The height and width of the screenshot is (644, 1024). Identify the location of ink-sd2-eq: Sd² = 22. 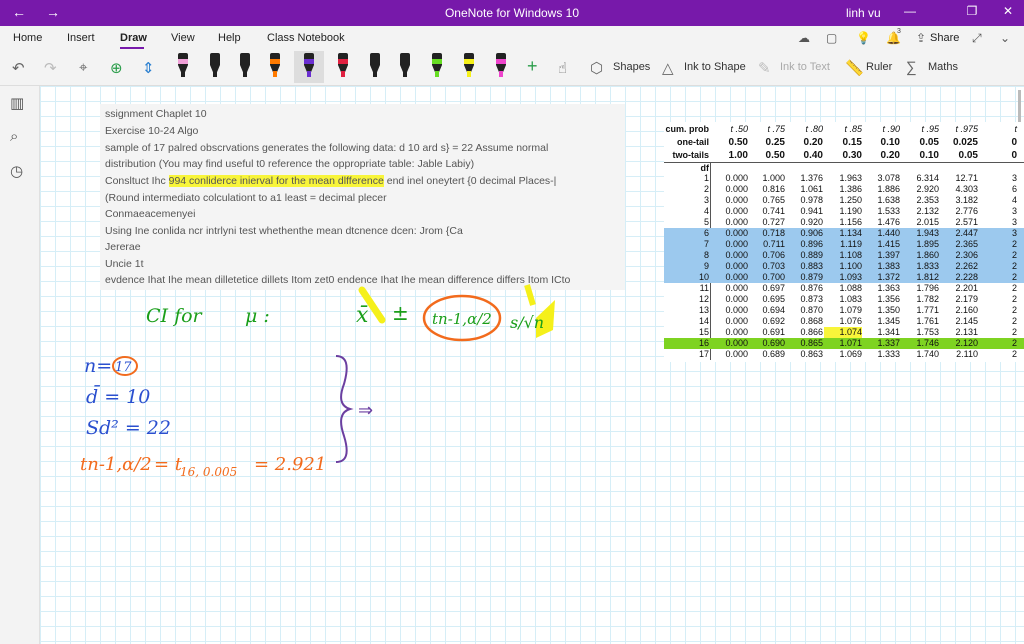
(128, 428).